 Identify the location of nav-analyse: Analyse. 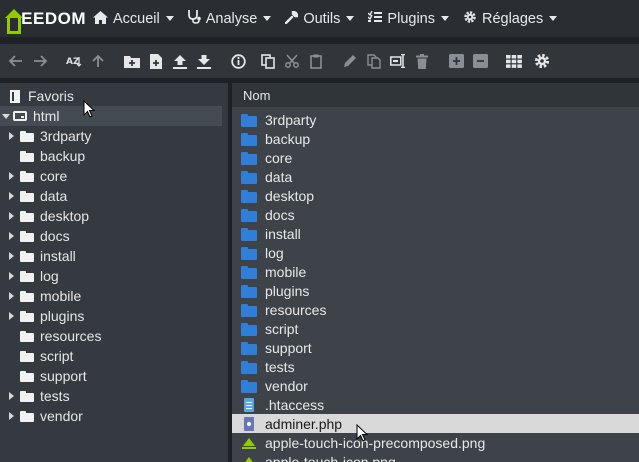
(230, 18).